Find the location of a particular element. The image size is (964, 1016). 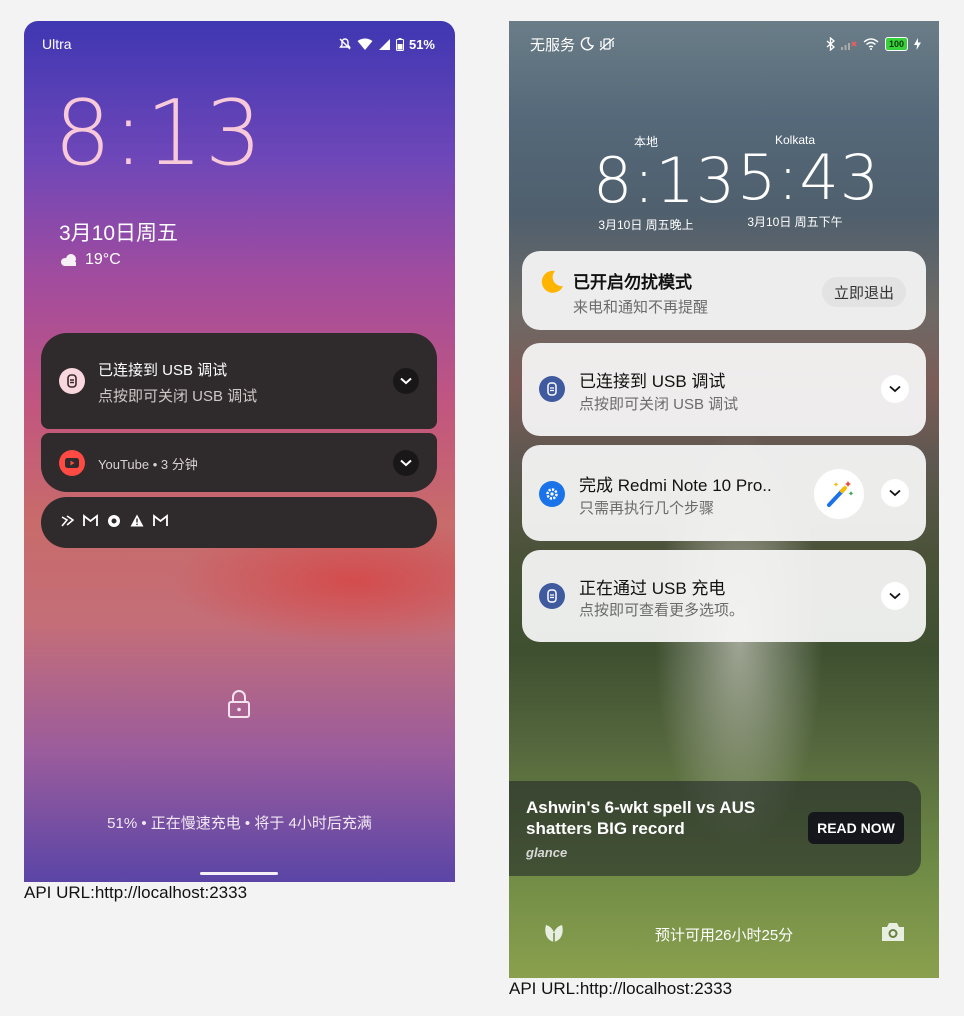

lock-clock: 8:13 is located at coordinates (159, 133).